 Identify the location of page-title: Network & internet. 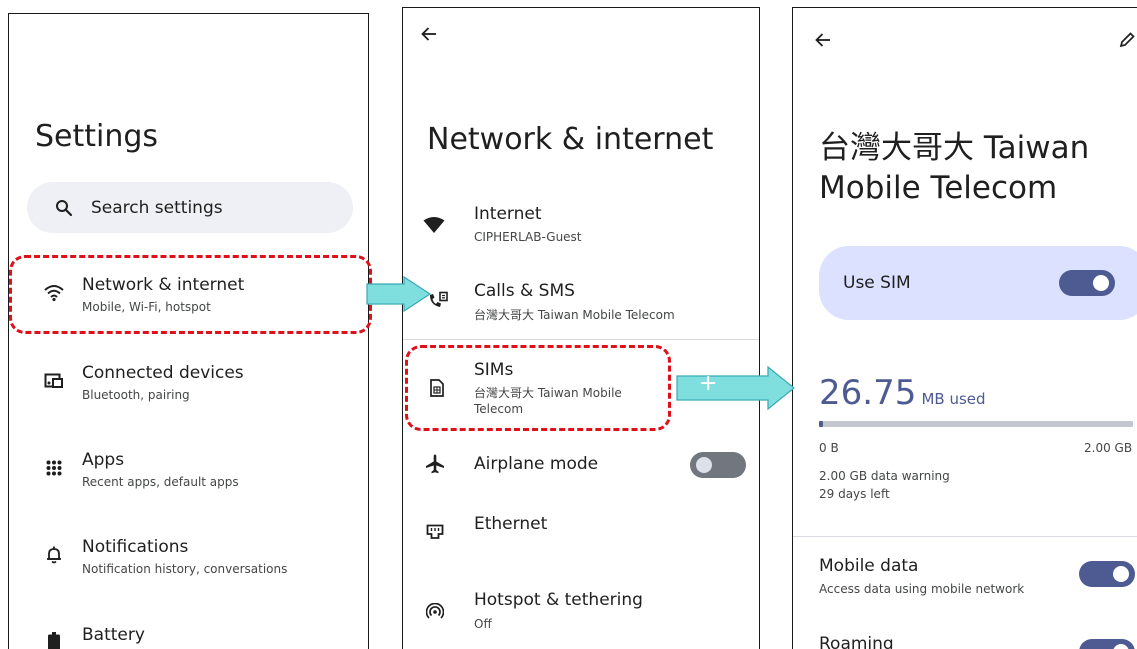
(570, 139).